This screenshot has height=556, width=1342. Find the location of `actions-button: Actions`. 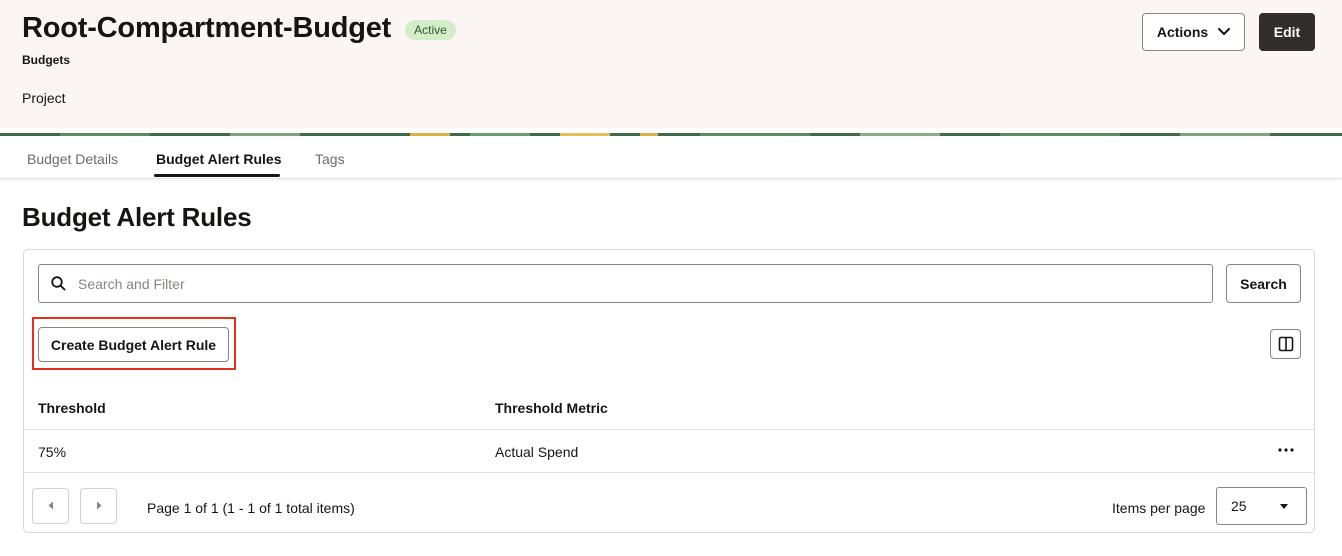

actions-button: Actions is located at coordinates (1193, 32).